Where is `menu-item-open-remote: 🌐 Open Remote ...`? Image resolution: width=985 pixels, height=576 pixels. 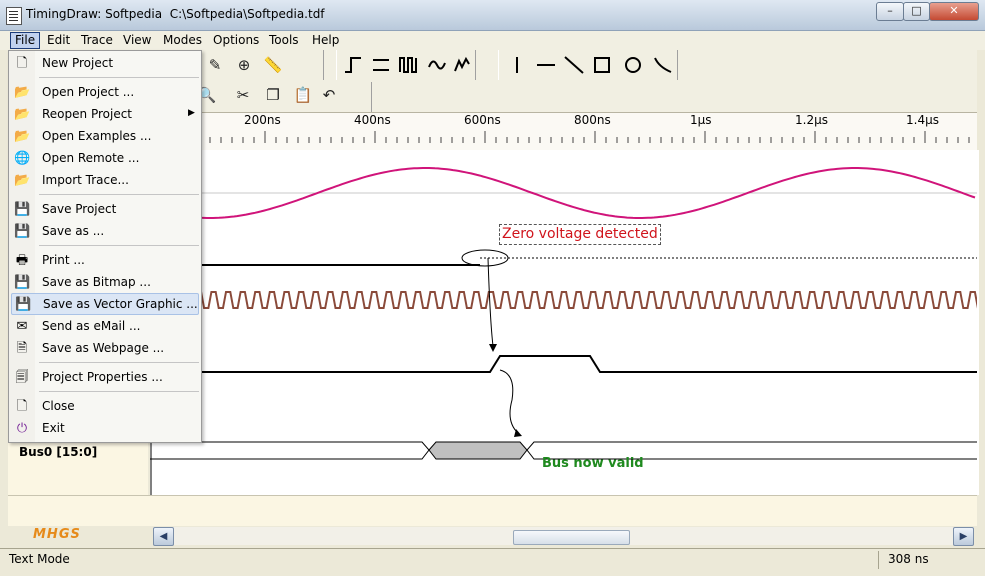
menu-item-open-remote: 🌐 Open Remote ... is located at coordinates (105, 158).